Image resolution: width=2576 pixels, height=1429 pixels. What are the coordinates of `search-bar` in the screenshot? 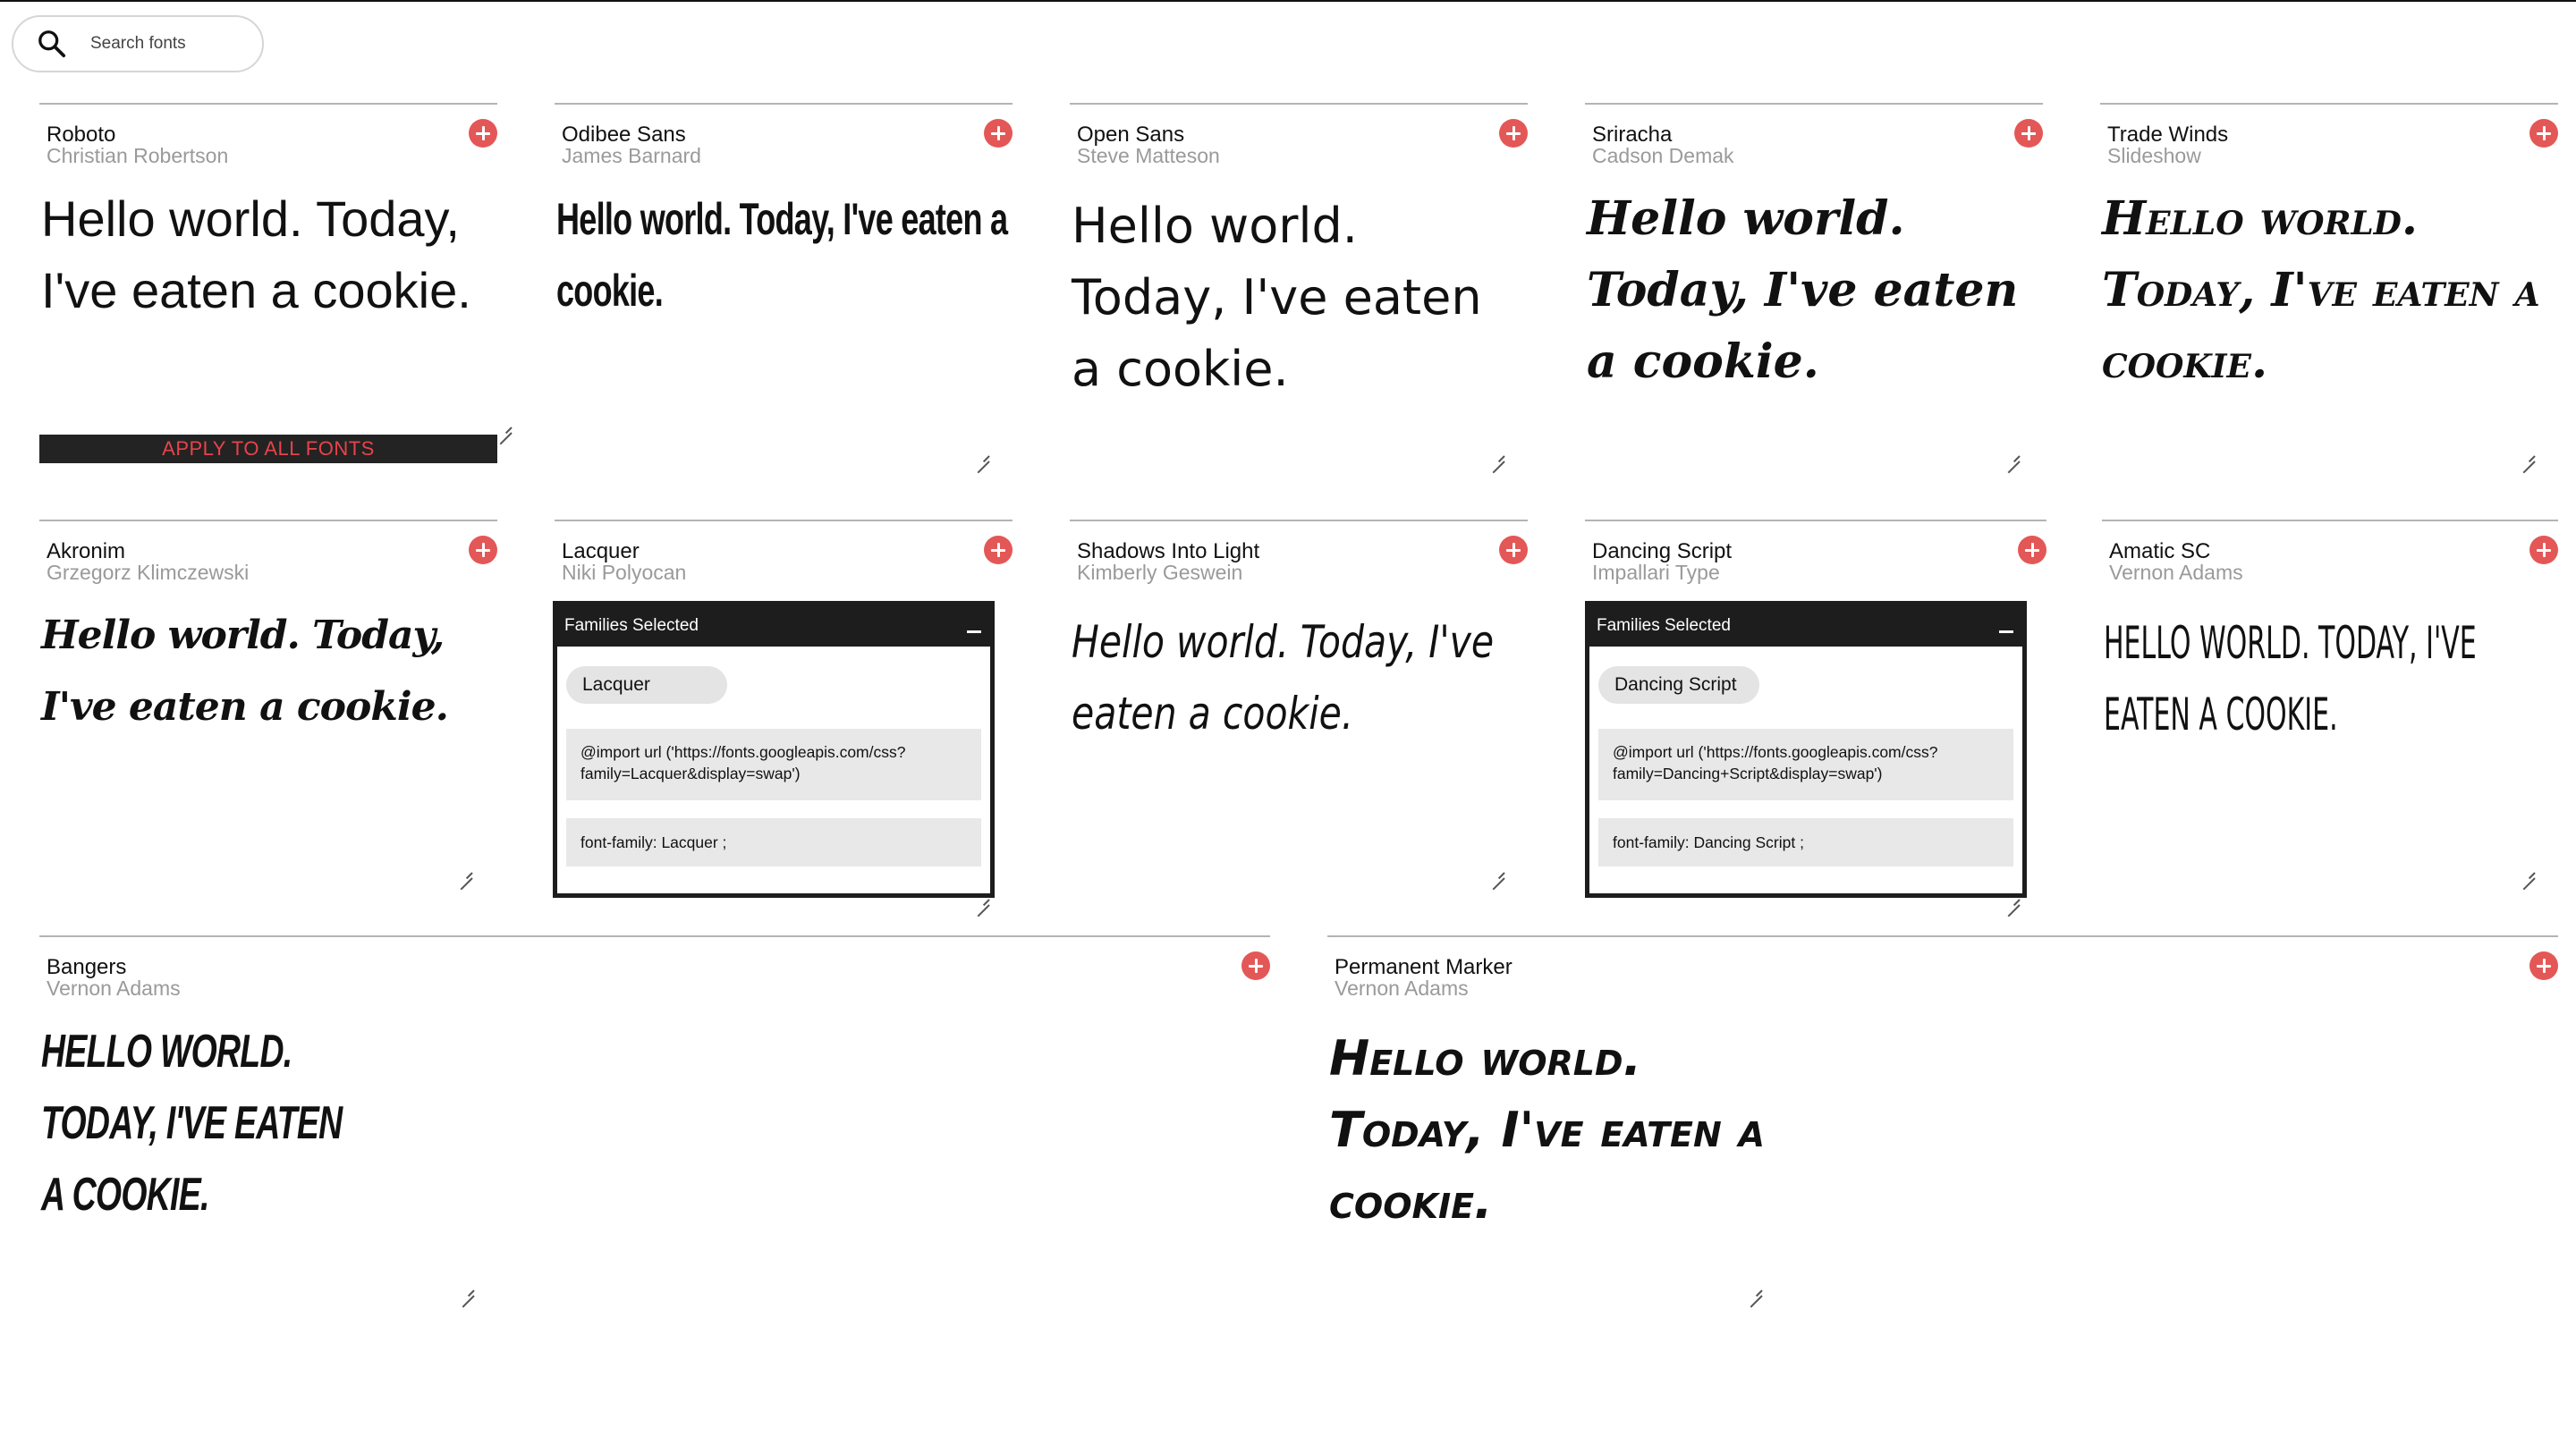 It's located at (138, 43).